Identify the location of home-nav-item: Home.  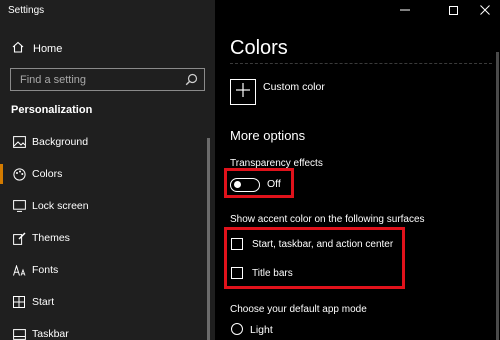
(37, 49).